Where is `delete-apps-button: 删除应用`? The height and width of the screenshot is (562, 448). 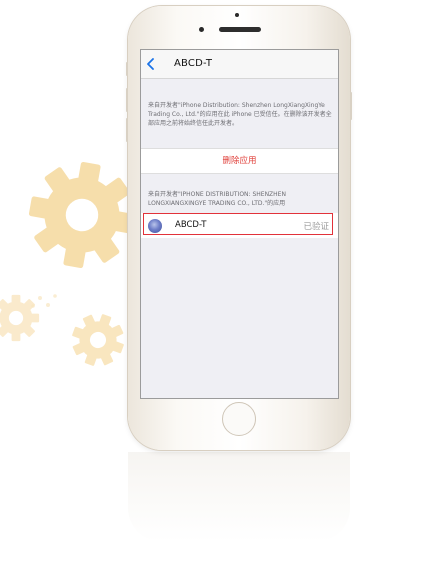 delete-apps-button: 删除应用 is located at coordinates (239, 161).